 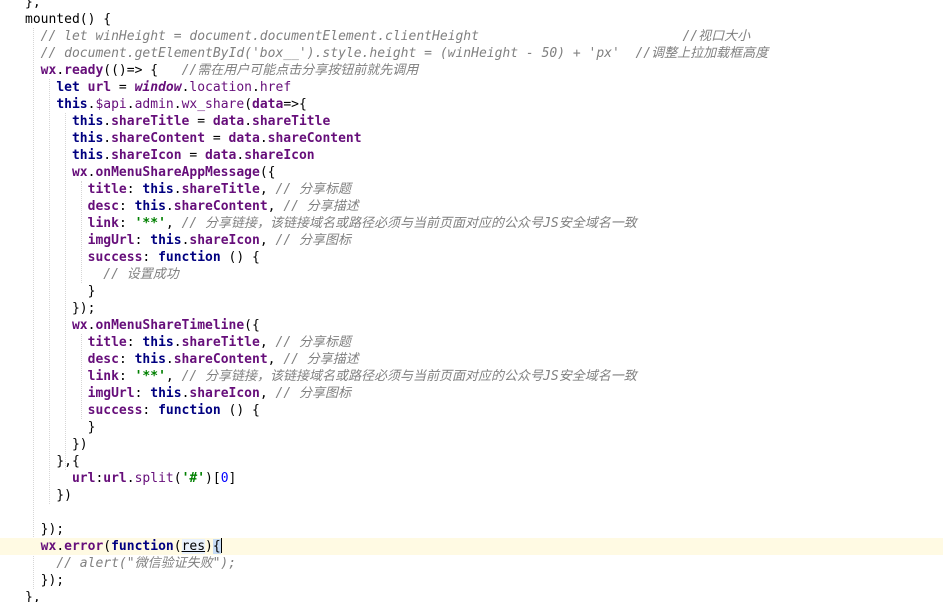 What do you see at coordinates (216, 138) in the screenshot?
I see `code-line: this.shareContent = data.shareContent` at bounding box center [216, 138].